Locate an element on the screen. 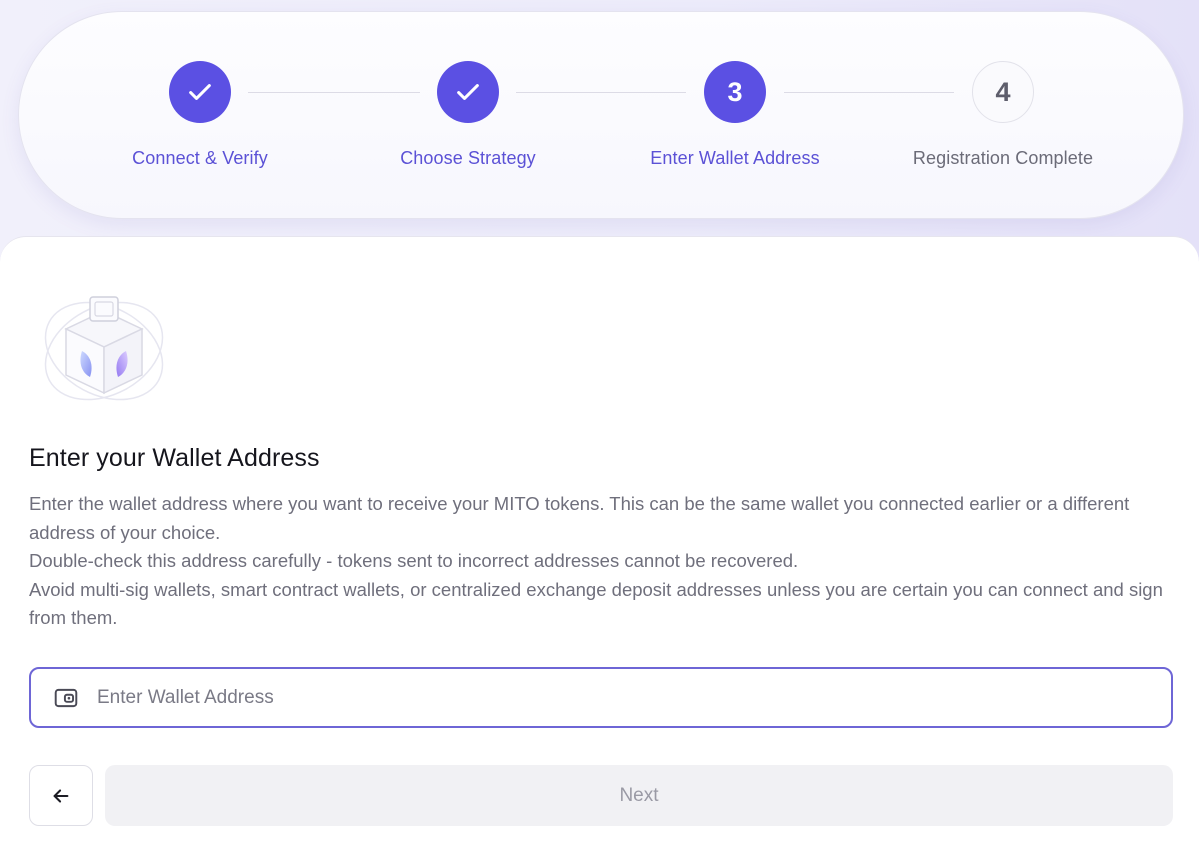  step-3-label: Enter Wallet Address is located at coordinates (735, 158).